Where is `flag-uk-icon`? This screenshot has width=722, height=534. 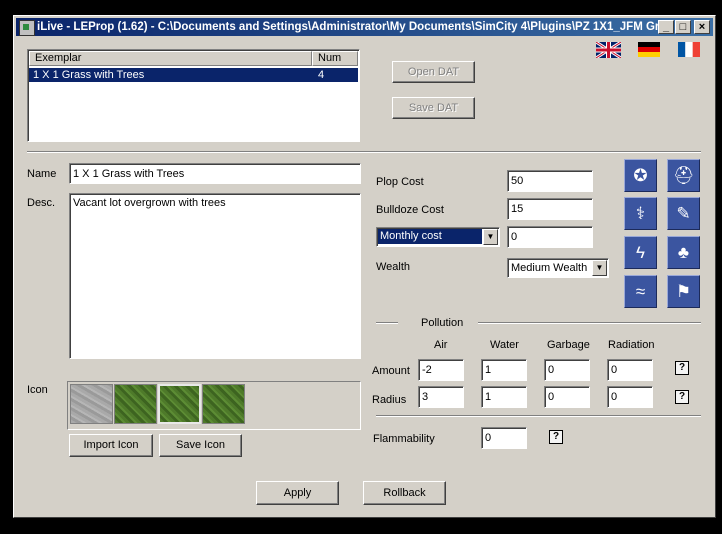
flag-uk-icon is located at coordinates (608, 50).